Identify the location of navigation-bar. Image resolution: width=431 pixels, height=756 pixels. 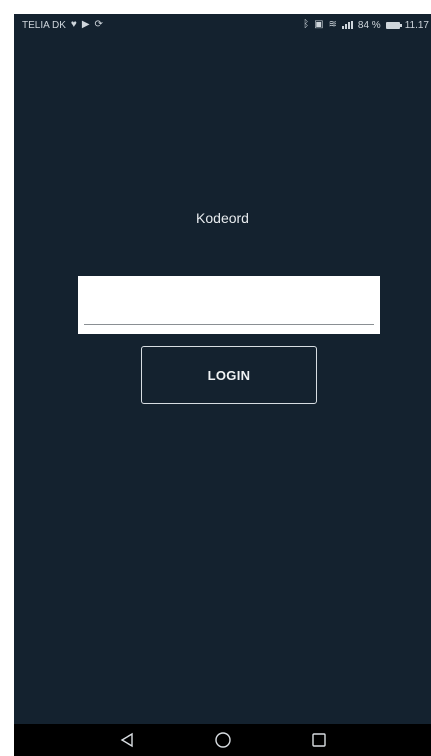
(222, 740).